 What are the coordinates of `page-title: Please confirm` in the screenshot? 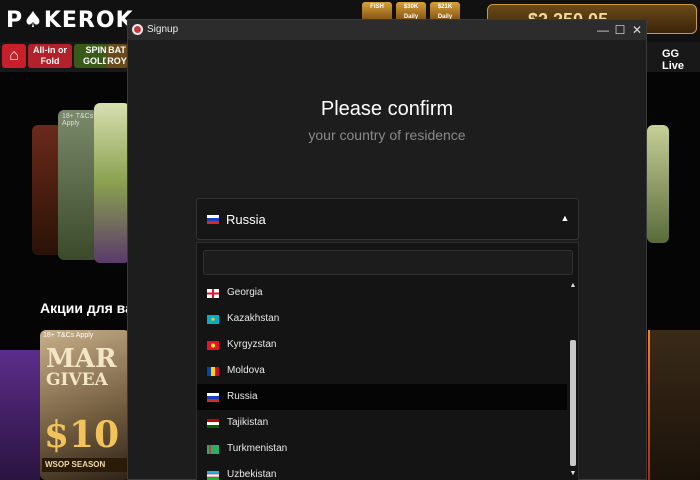 It's located at (387, 109).